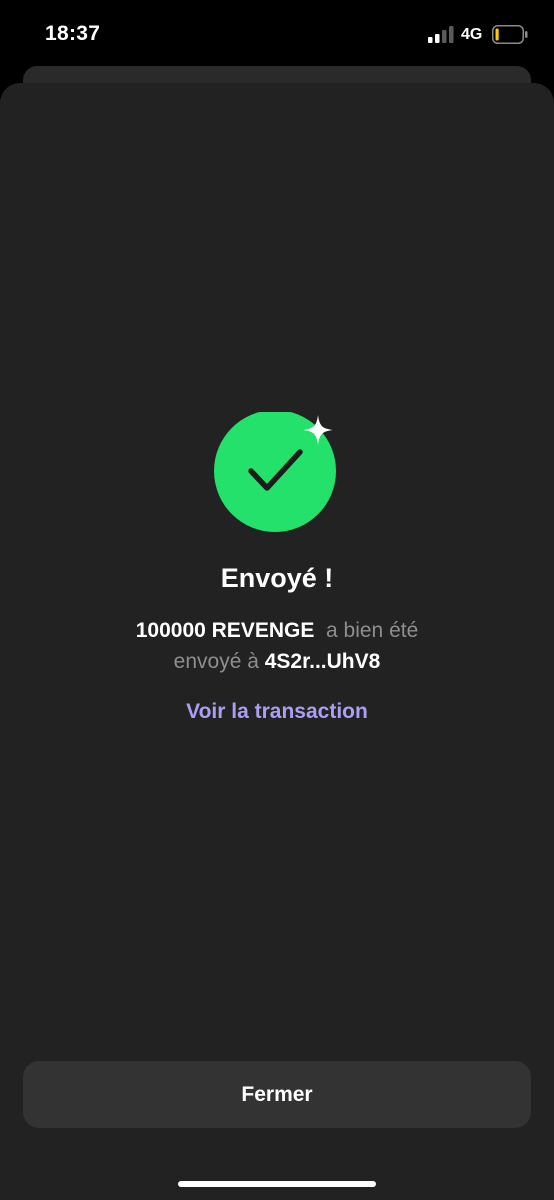  What do you see at coordinates (441, 34) in the screenshot?
I see `cellular-signal-icon` at bounding box center [441, 34].